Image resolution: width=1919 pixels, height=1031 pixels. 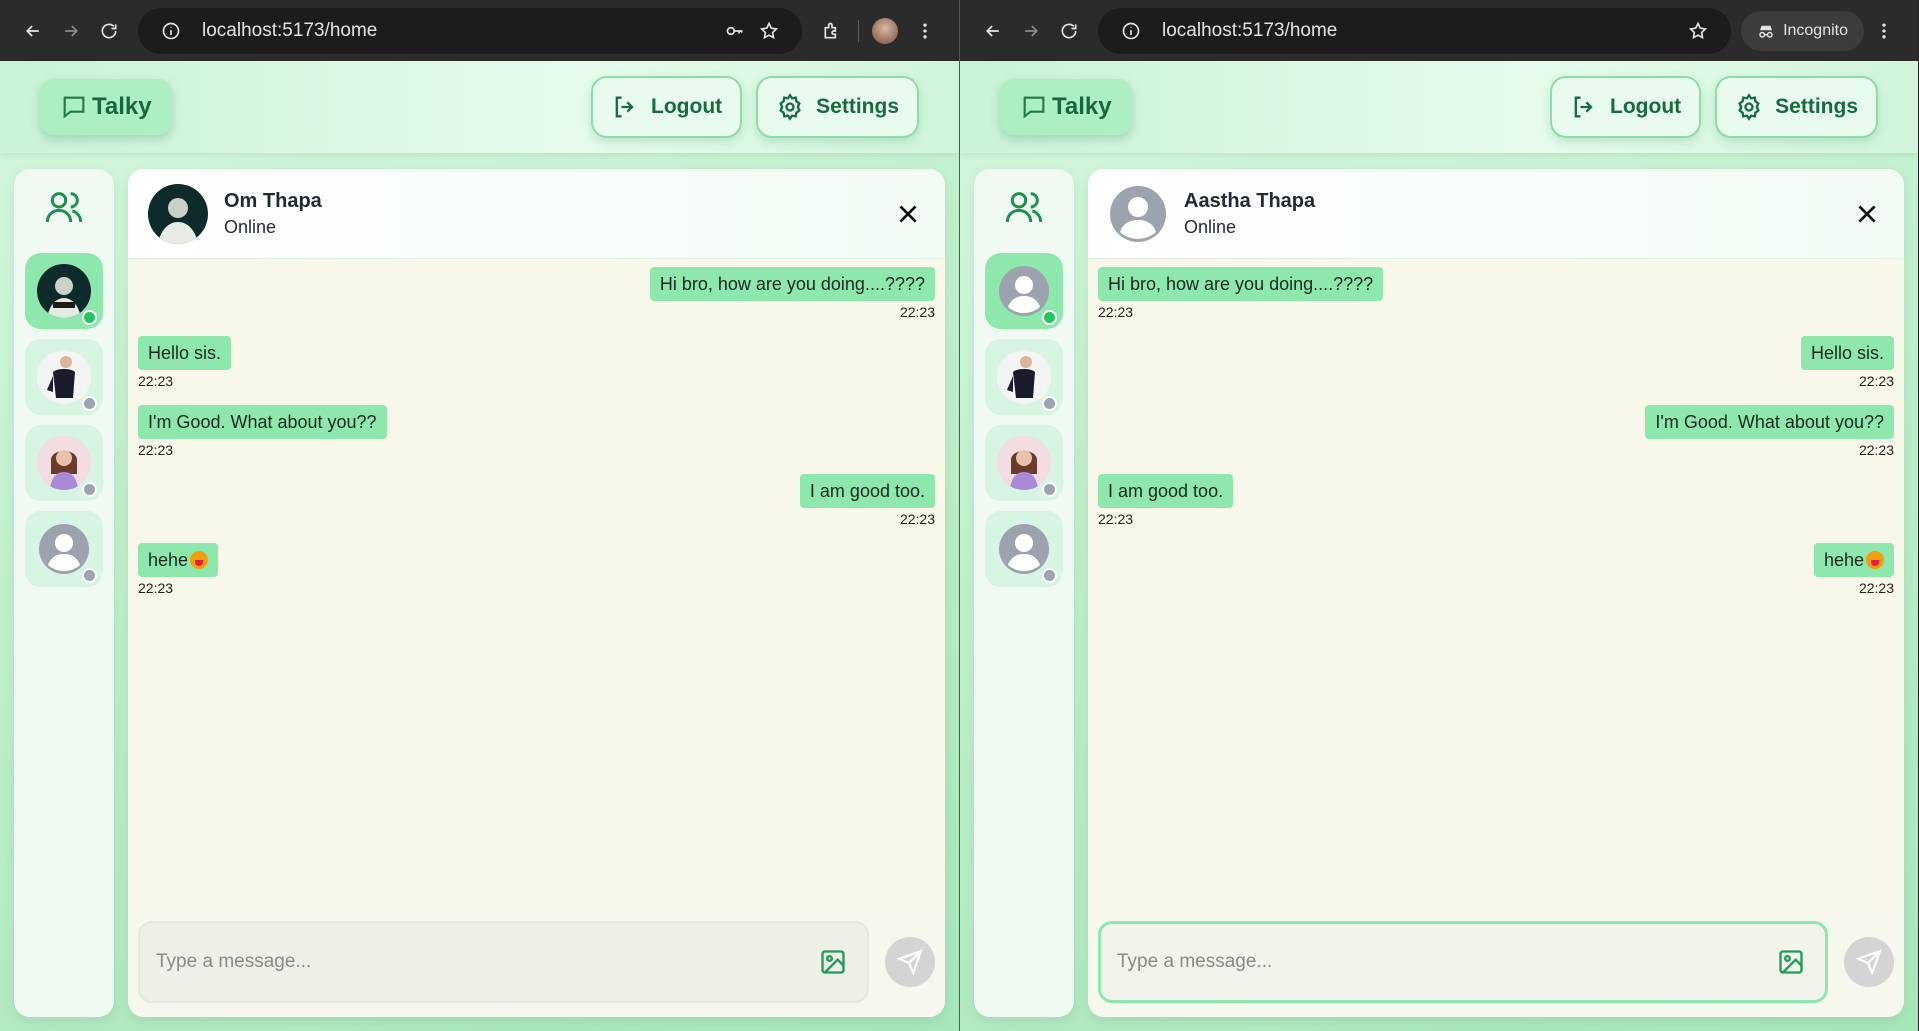 What do you see at coordinates (536, 297) in the screenshot?
I see `message-outgoing: Hi bro, how are you doing....???? 22:23` at bounding box center [536, 297].